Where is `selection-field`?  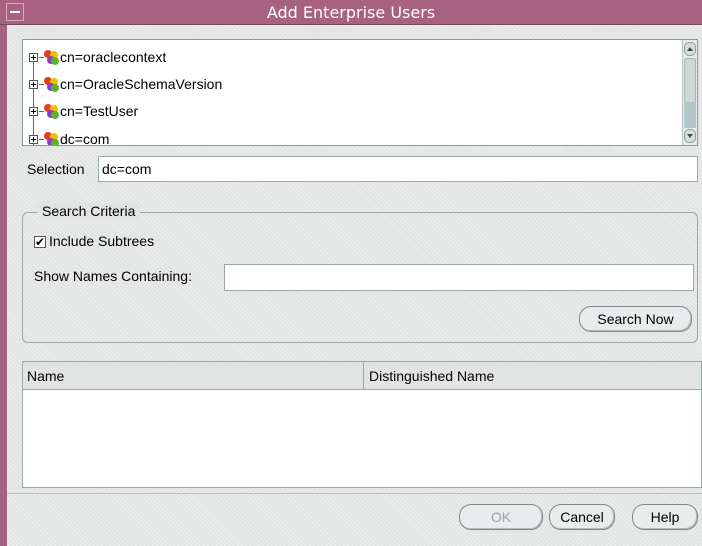
selection-field is located at coordinates (398, 169).